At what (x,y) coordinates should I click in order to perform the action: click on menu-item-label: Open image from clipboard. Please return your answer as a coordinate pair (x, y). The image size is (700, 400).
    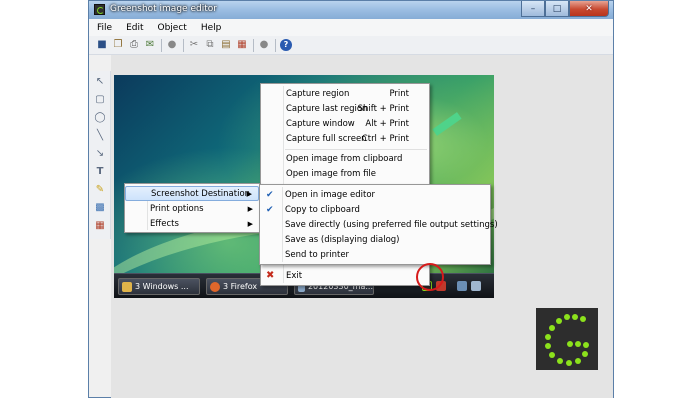
    Looking at the image, I should click on (344, 158).